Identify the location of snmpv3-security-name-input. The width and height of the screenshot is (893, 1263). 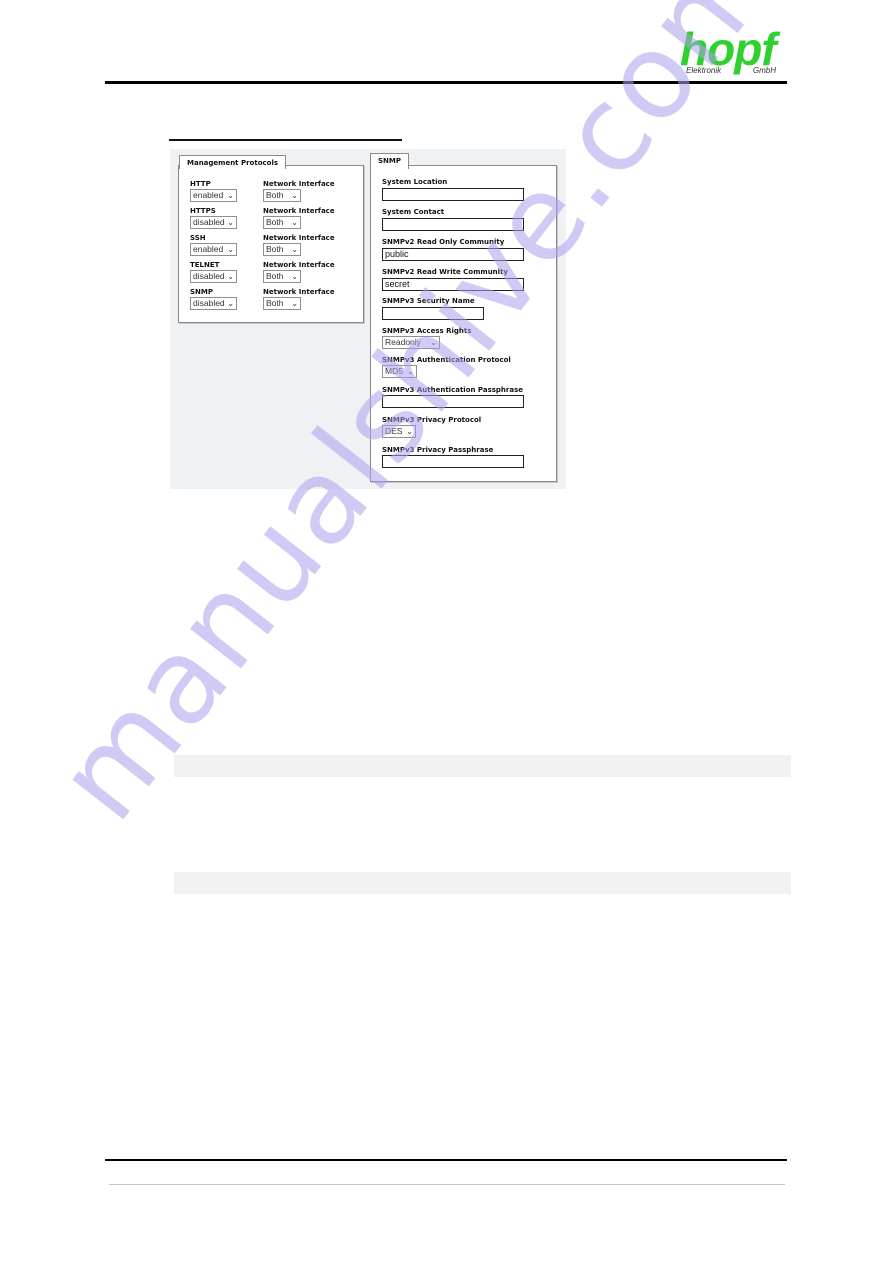
(433, 313).